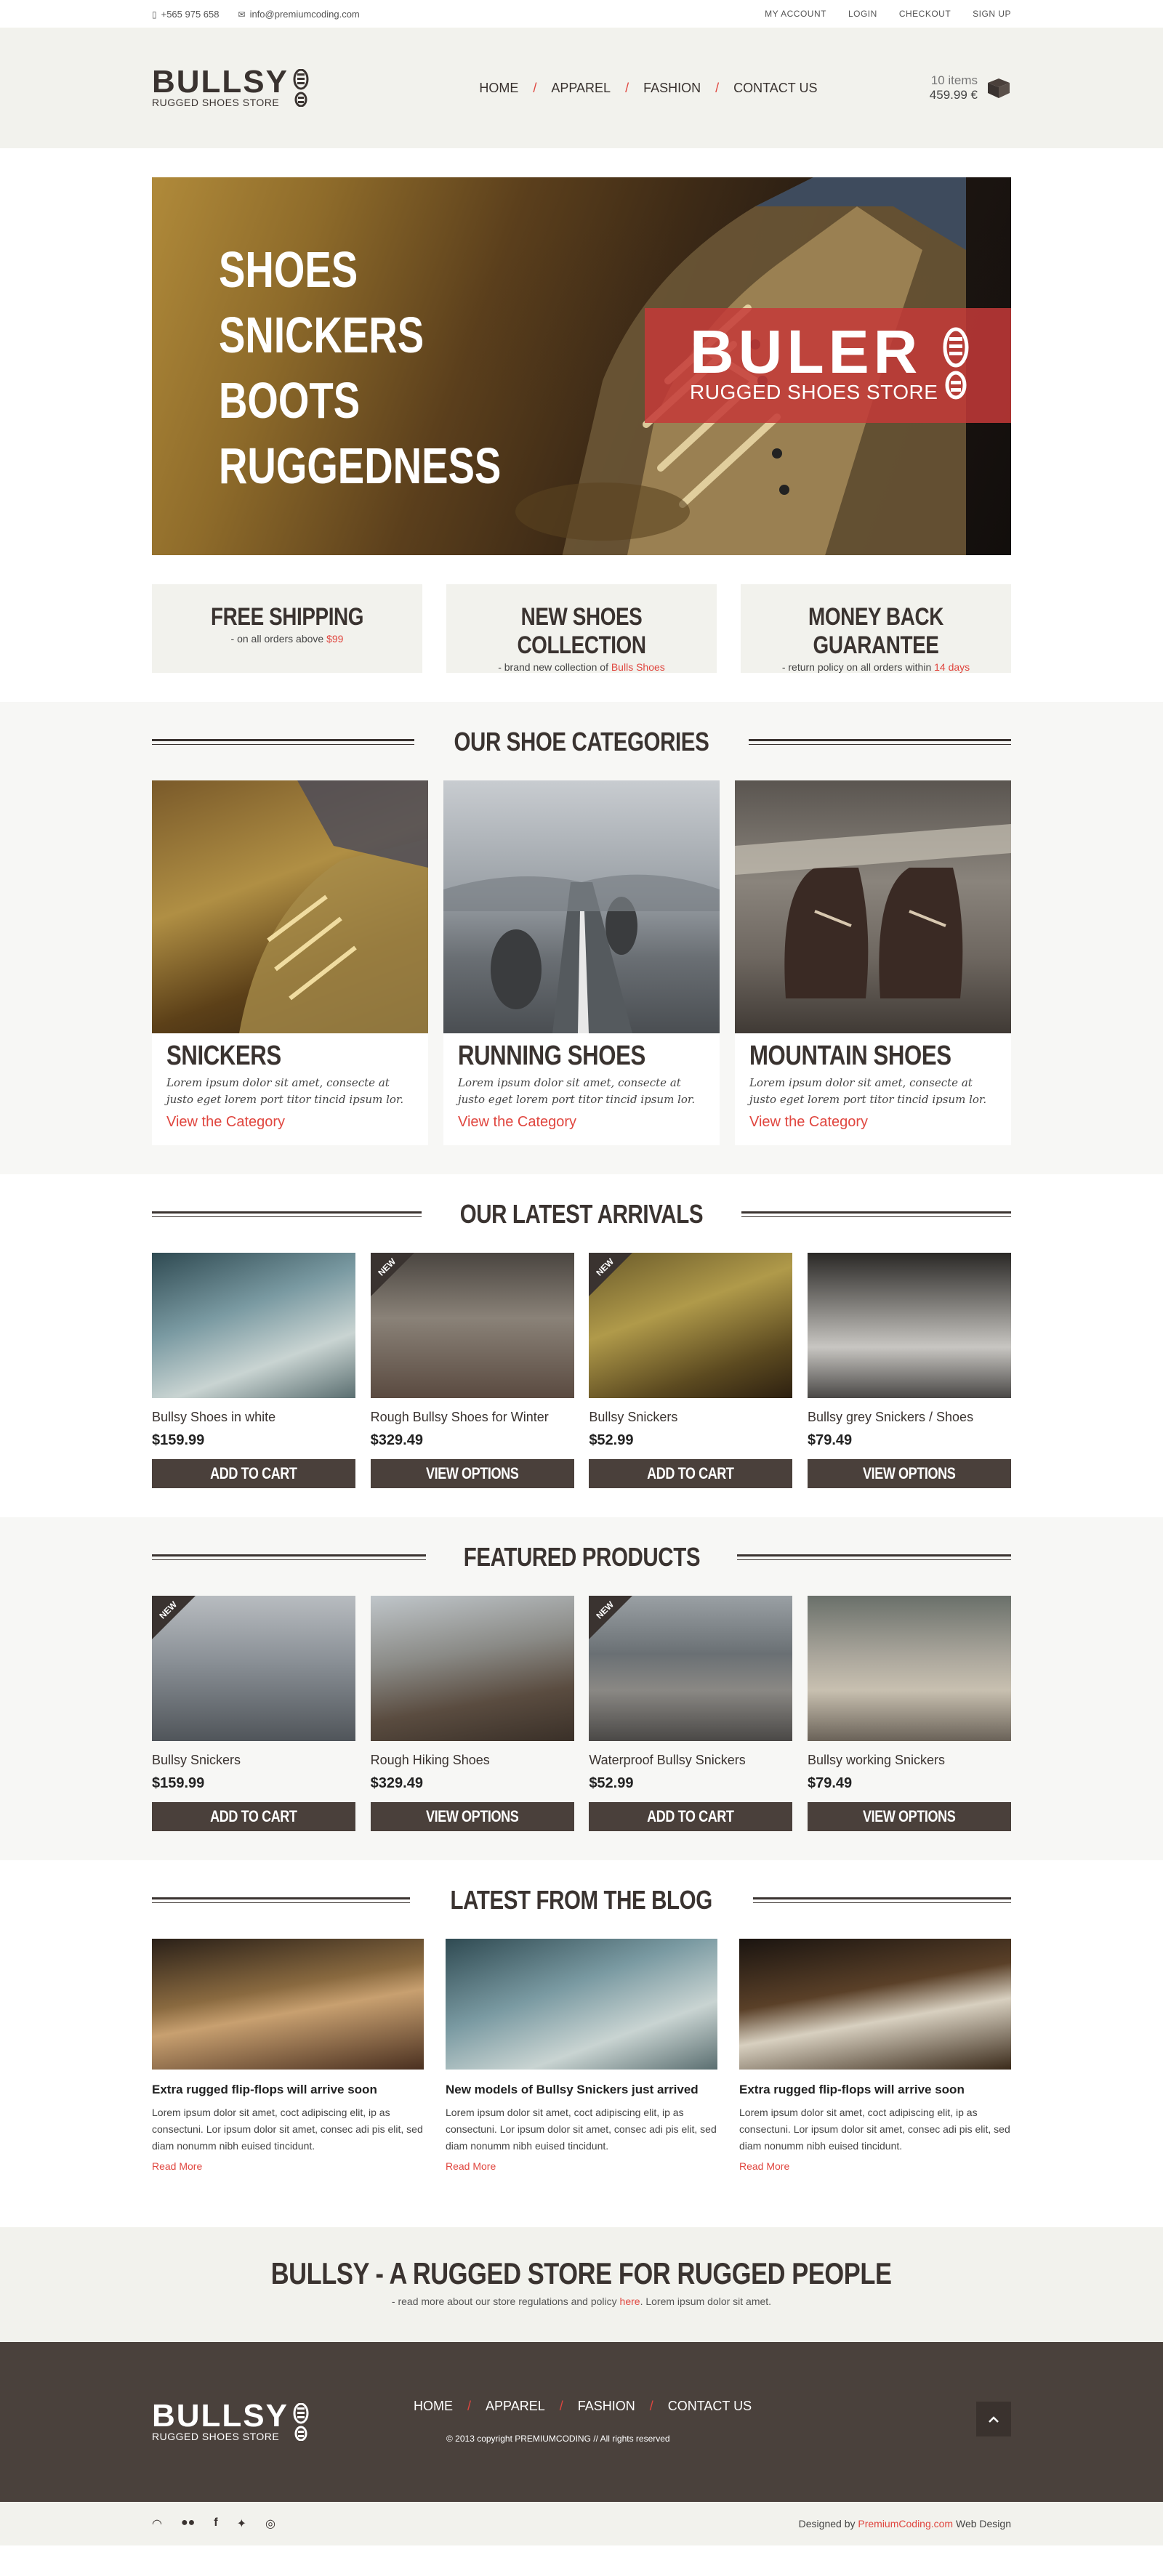 The image size is (1163, 2576). What do you see at coordinates (925, 14) in the screenshot?
I see `checkout-link: CHECKOUT` at bounding box center [925, 14].